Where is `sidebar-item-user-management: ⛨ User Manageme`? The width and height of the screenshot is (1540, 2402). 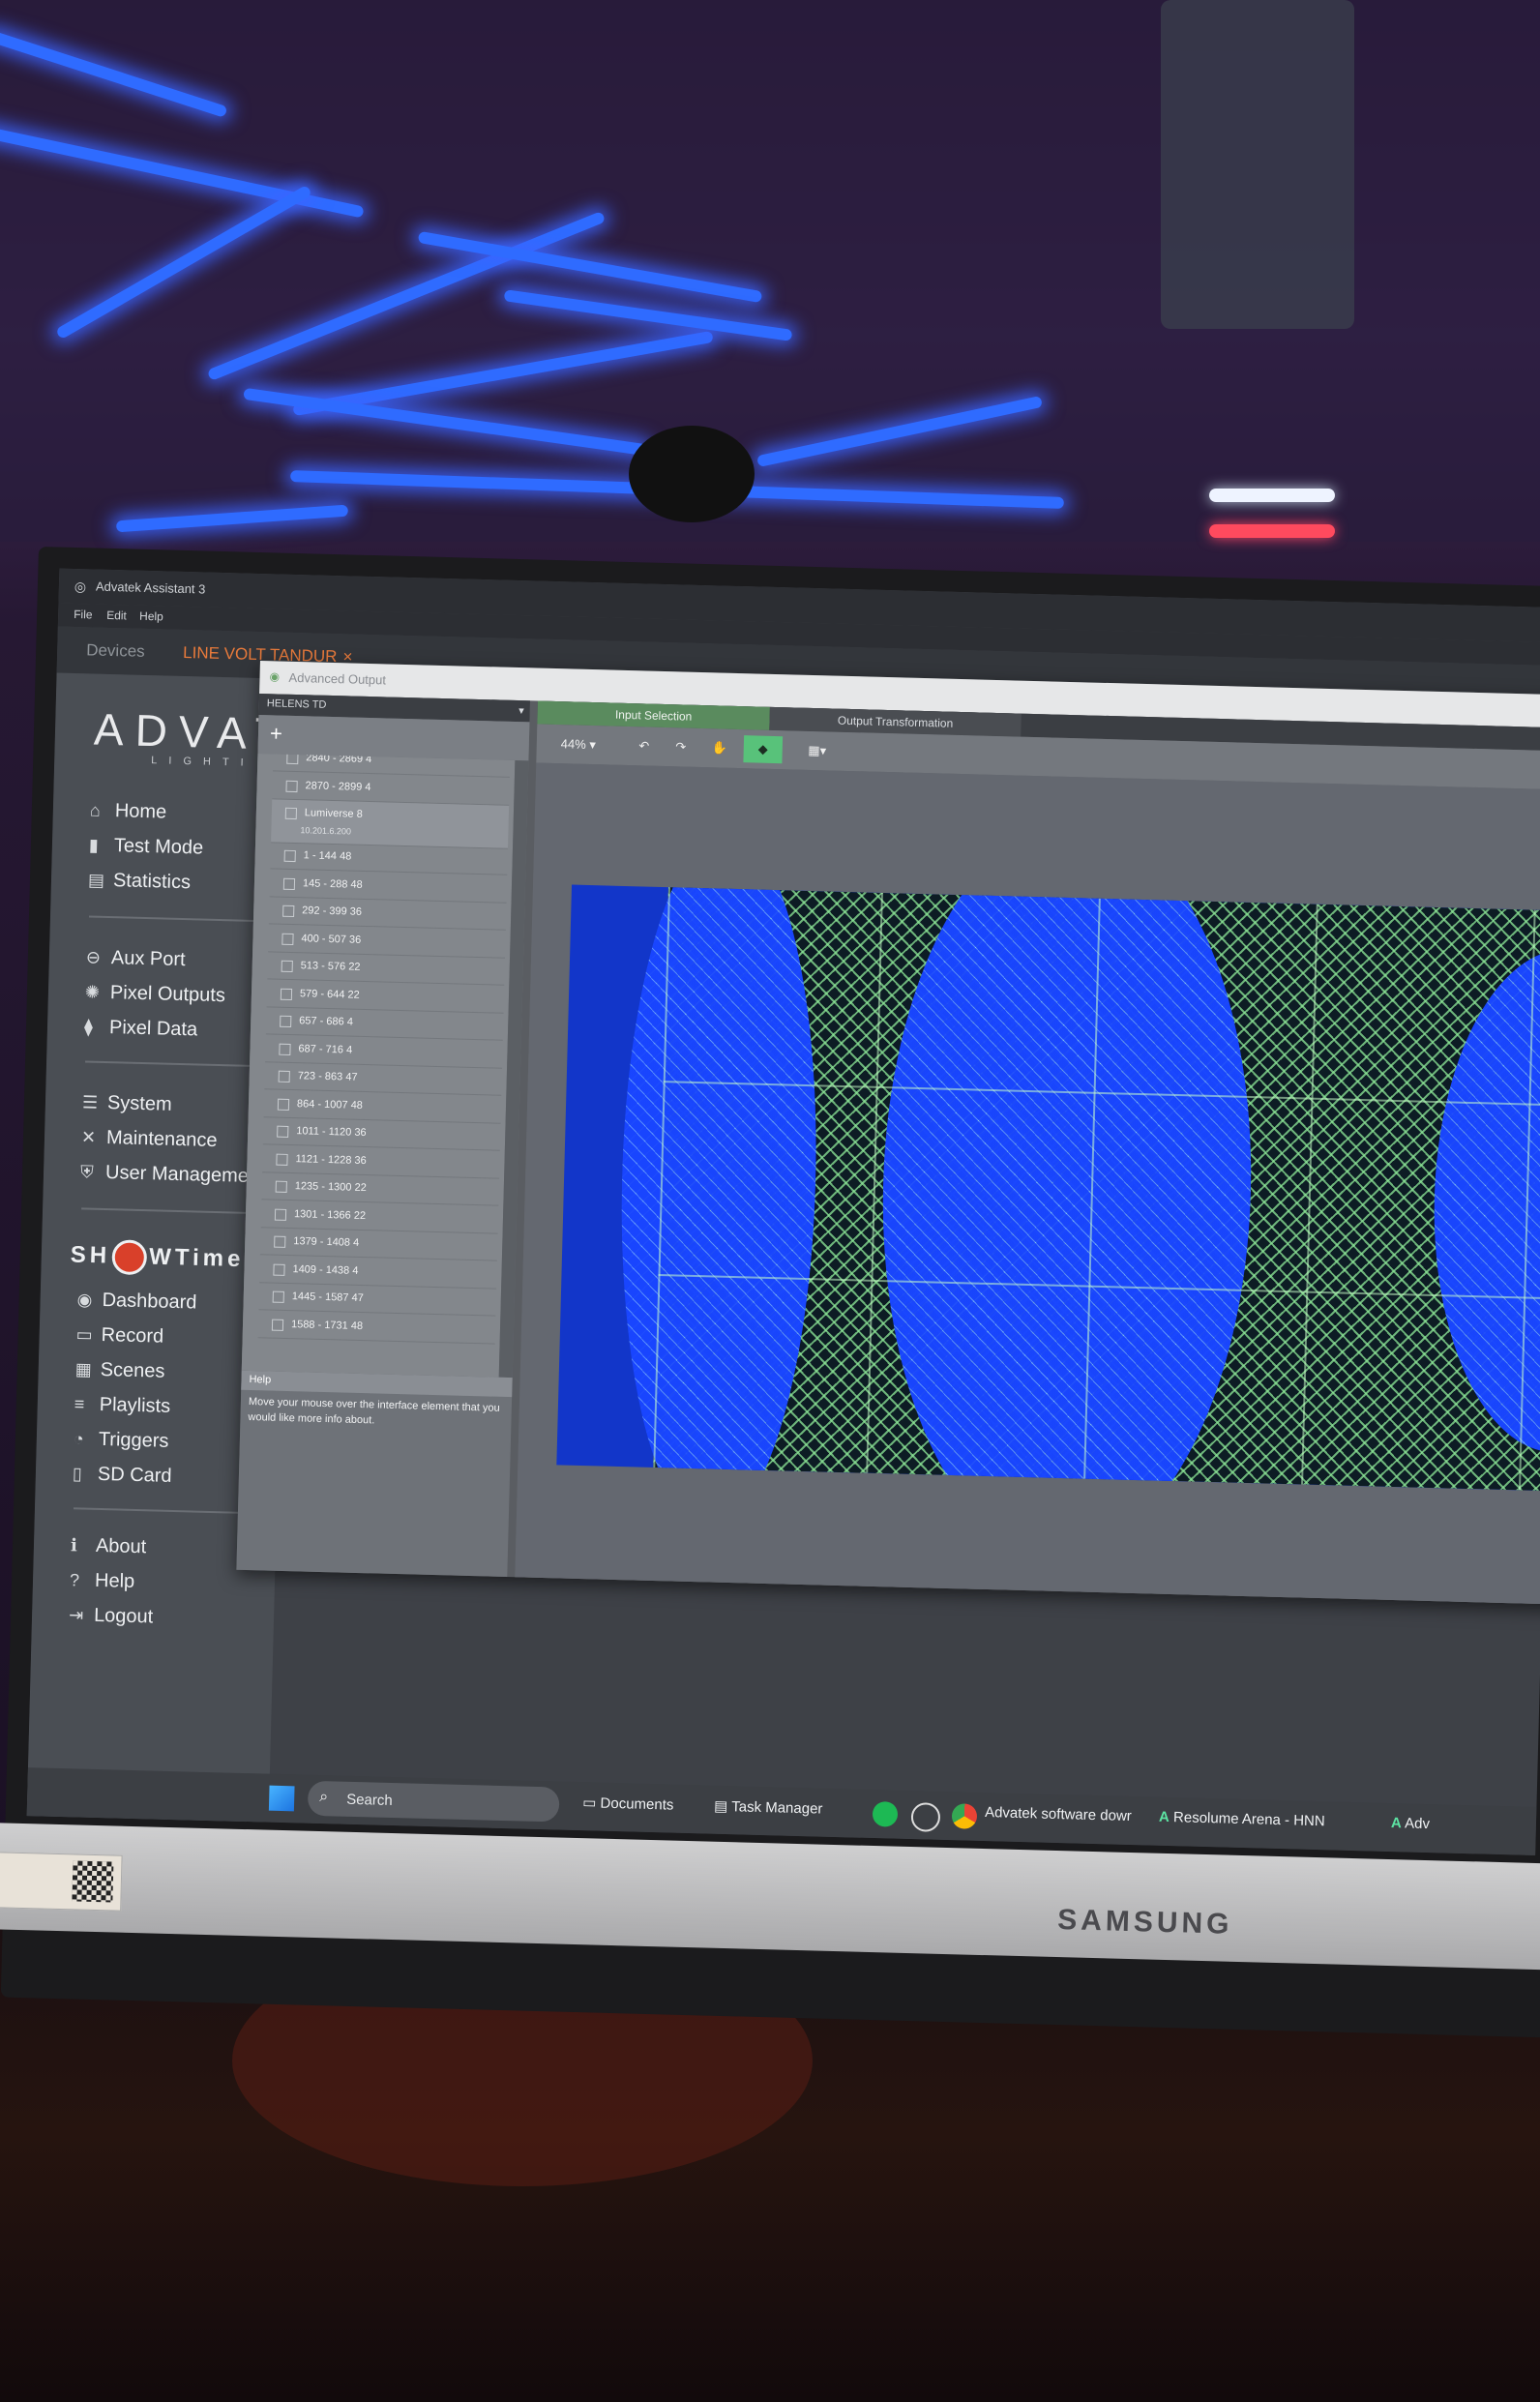
sidebar-item-user-management: ⛨ User Manageme is located at coordinates (164, 1174).